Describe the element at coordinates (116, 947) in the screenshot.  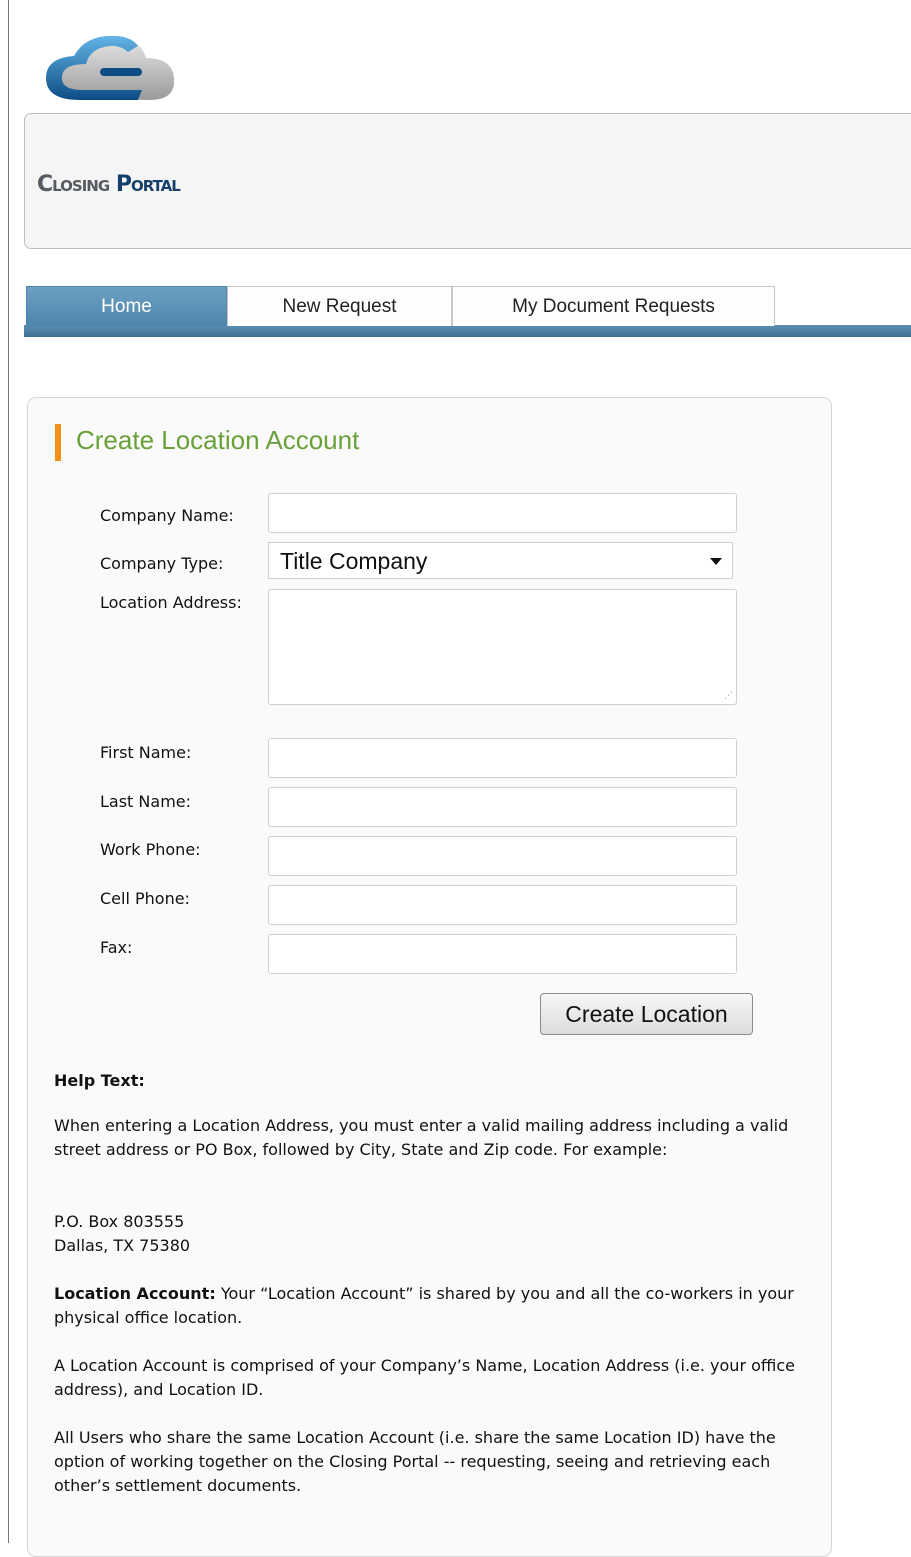
I see `fax-label: Fax:` at that location.